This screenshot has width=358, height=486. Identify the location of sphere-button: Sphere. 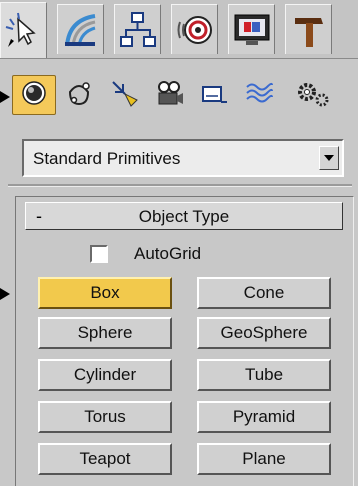
(105, 333).